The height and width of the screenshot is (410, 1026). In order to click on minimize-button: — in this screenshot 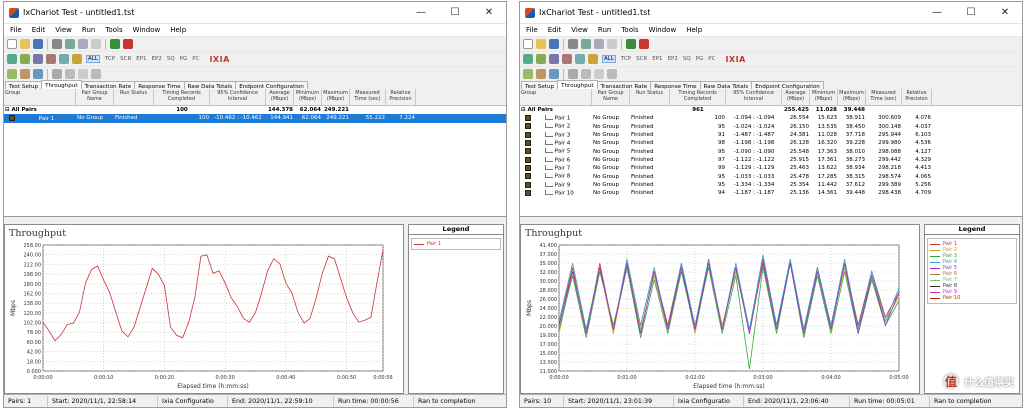, I will do `click(937, 13)`.